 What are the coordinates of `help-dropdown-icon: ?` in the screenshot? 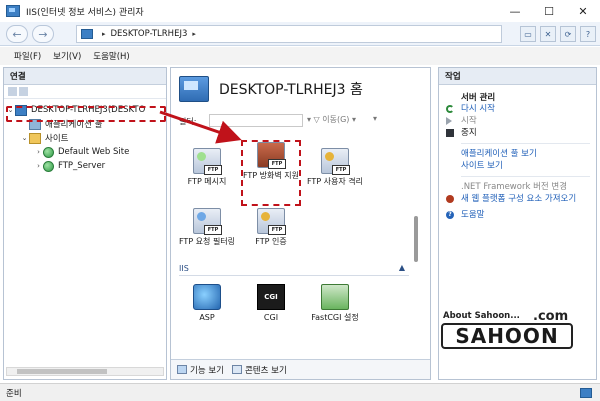 It's located at (588, 34).